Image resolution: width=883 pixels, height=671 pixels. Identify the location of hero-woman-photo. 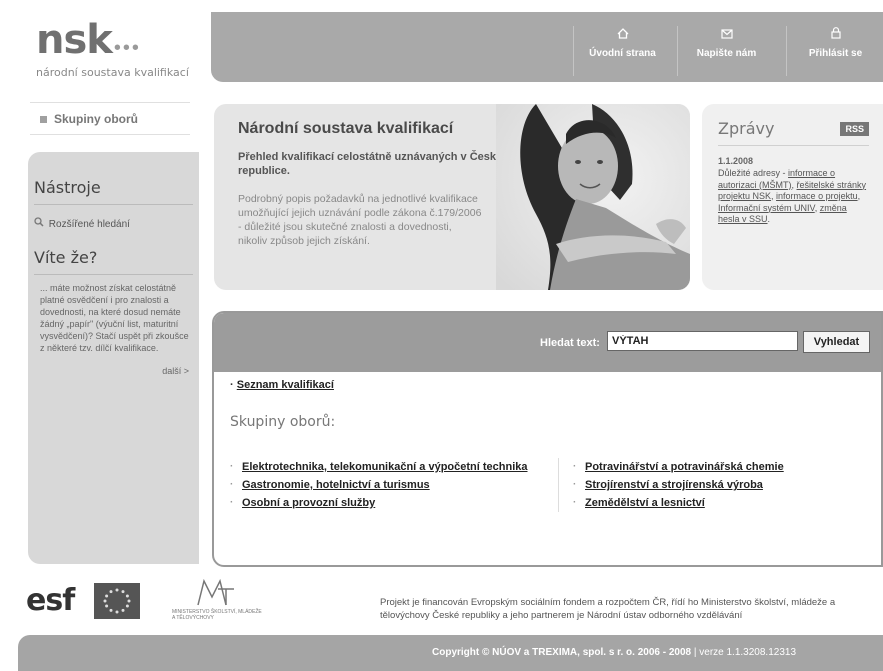
(593, 197).